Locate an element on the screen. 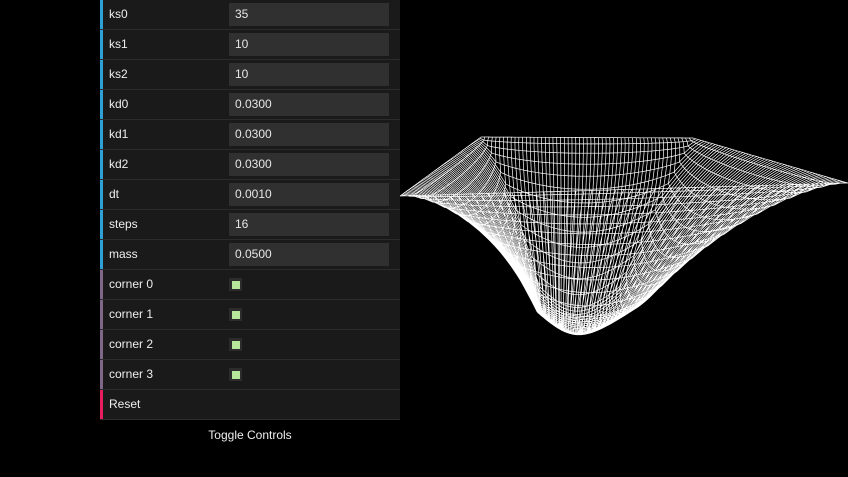  corner-row-1: corner 1 is located at coordinates (250, 315).